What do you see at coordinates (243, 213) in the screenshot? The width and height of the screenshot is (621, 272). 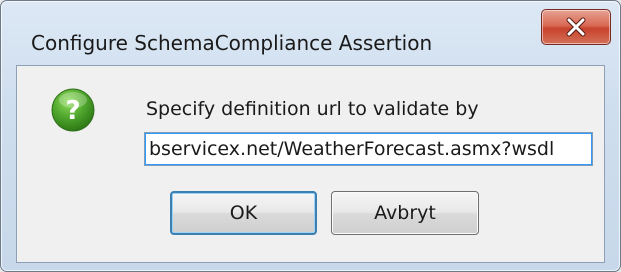 I see `ok-button: OK` at bounding box center [243, 213].